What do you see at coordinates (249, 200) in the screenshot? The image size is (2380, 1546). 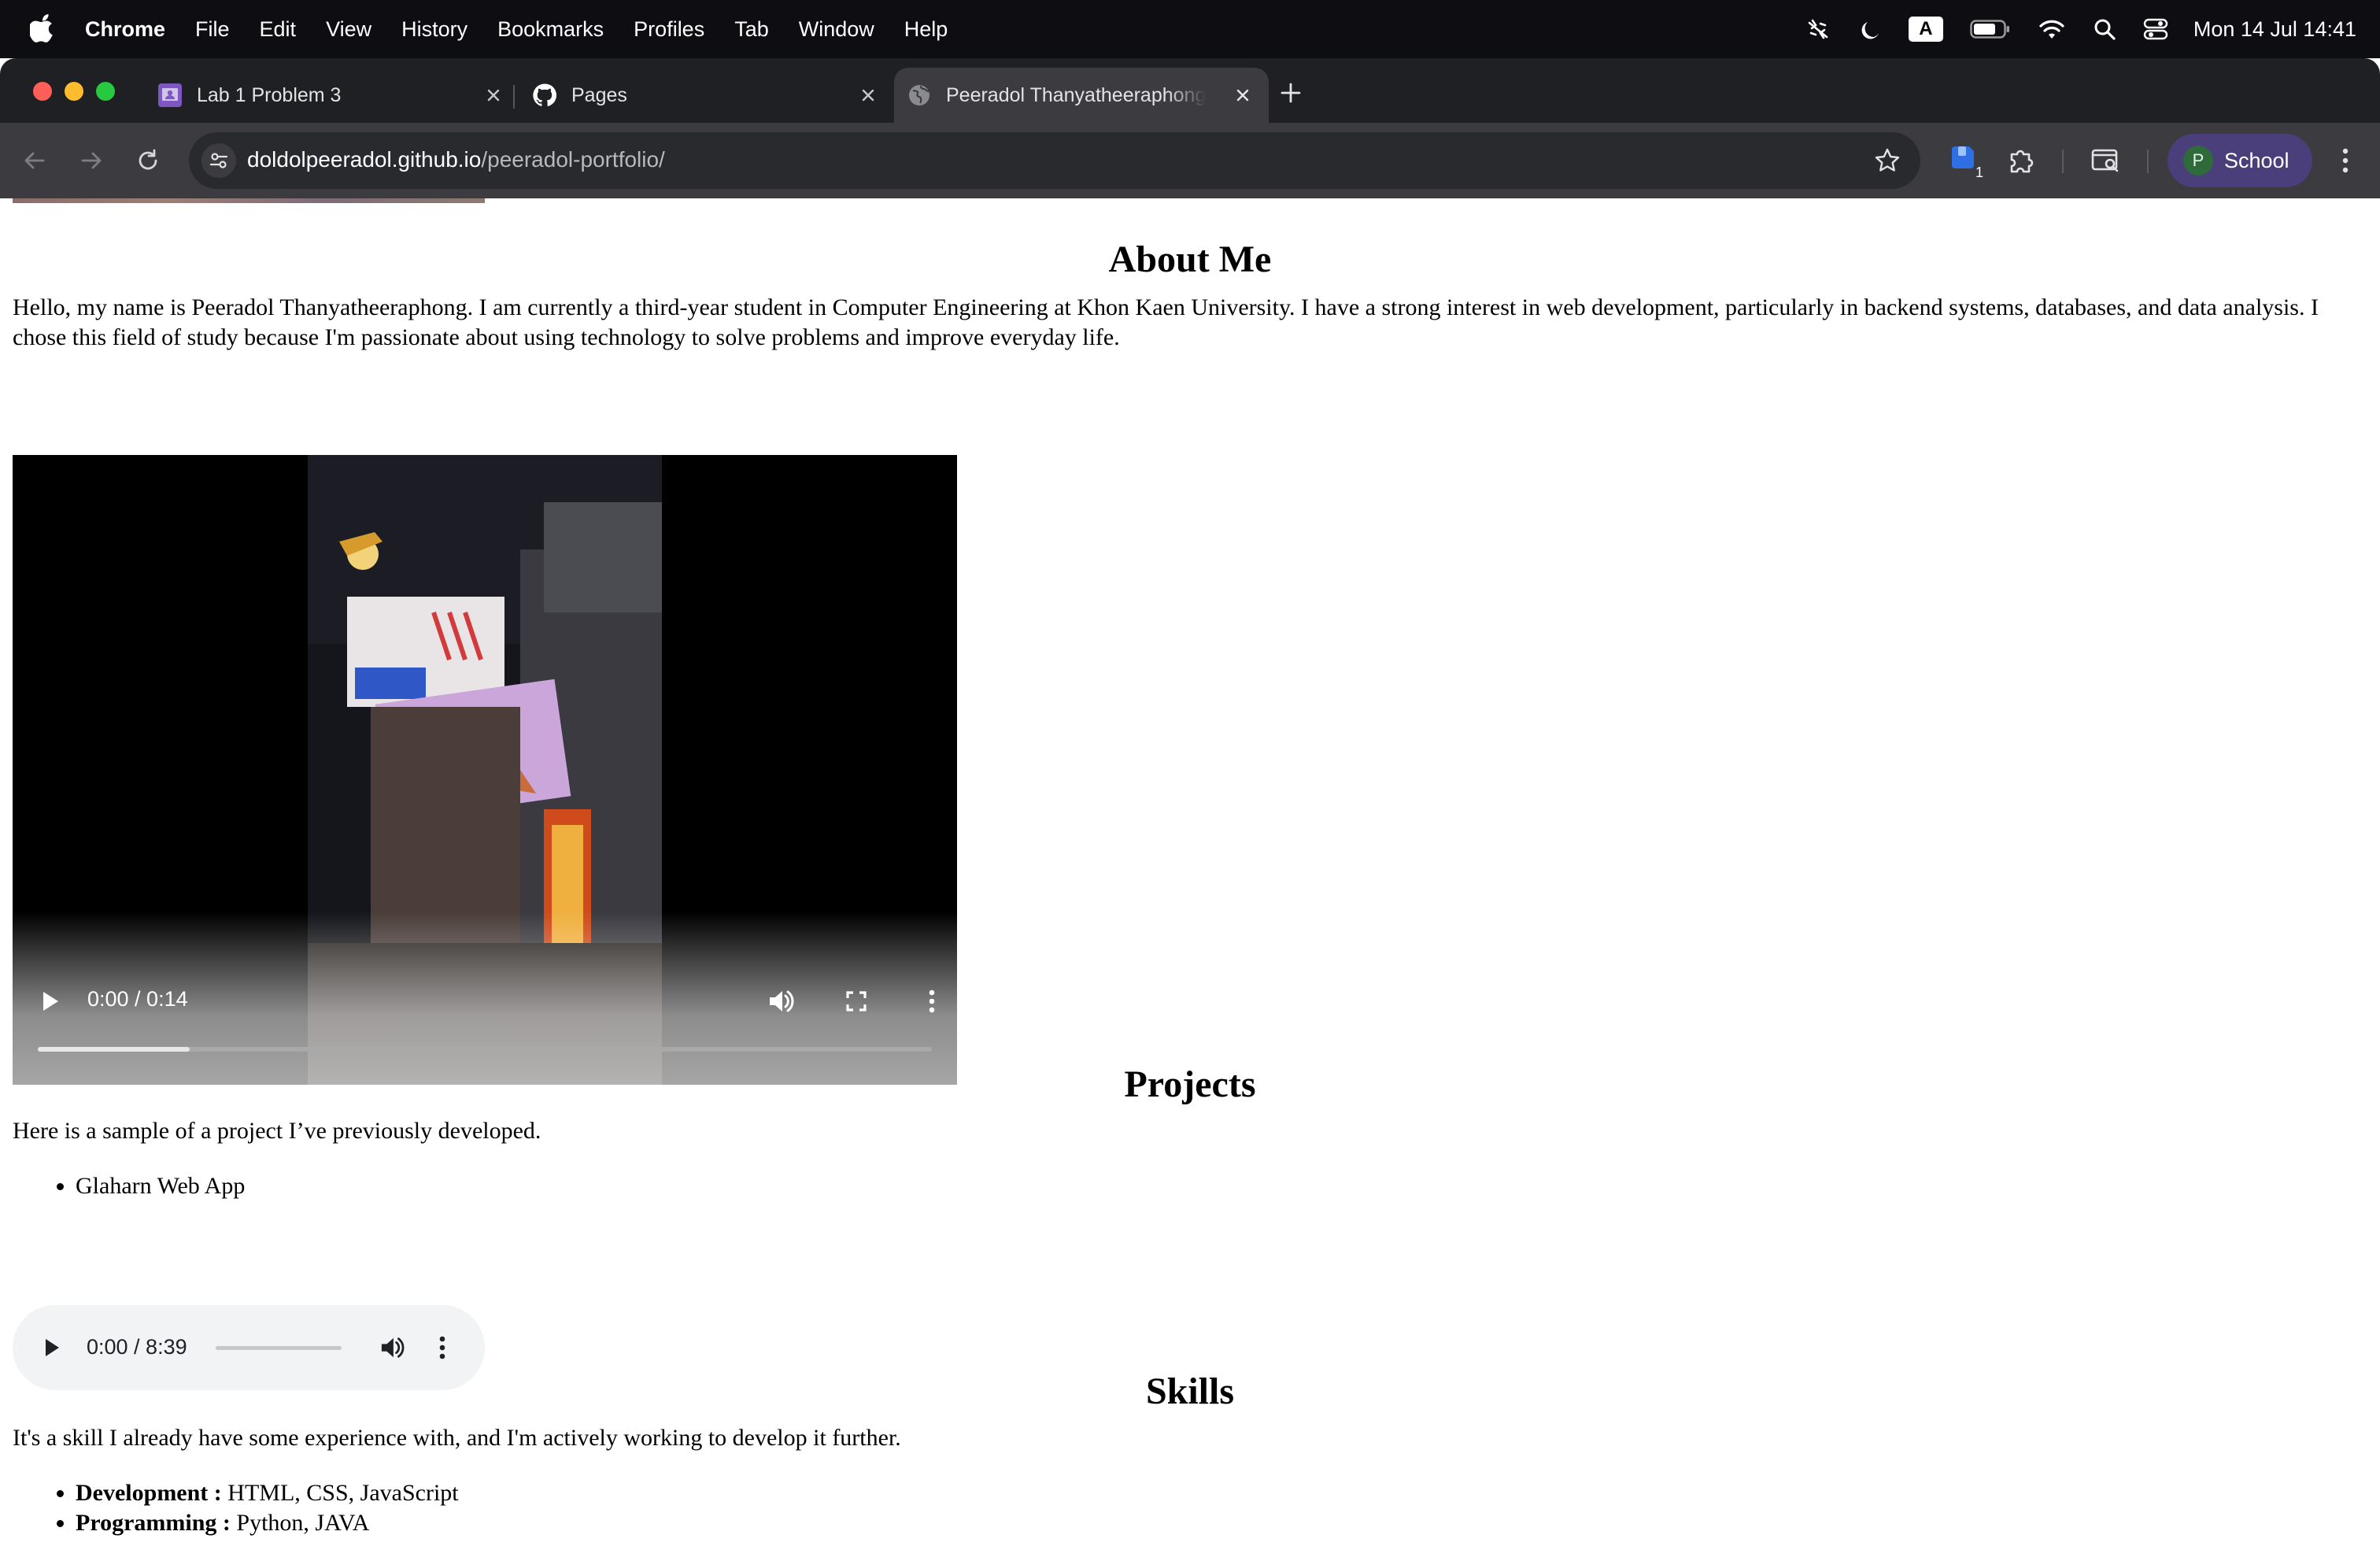 I see `profile-image-edge` at bounding box center [249, 200].